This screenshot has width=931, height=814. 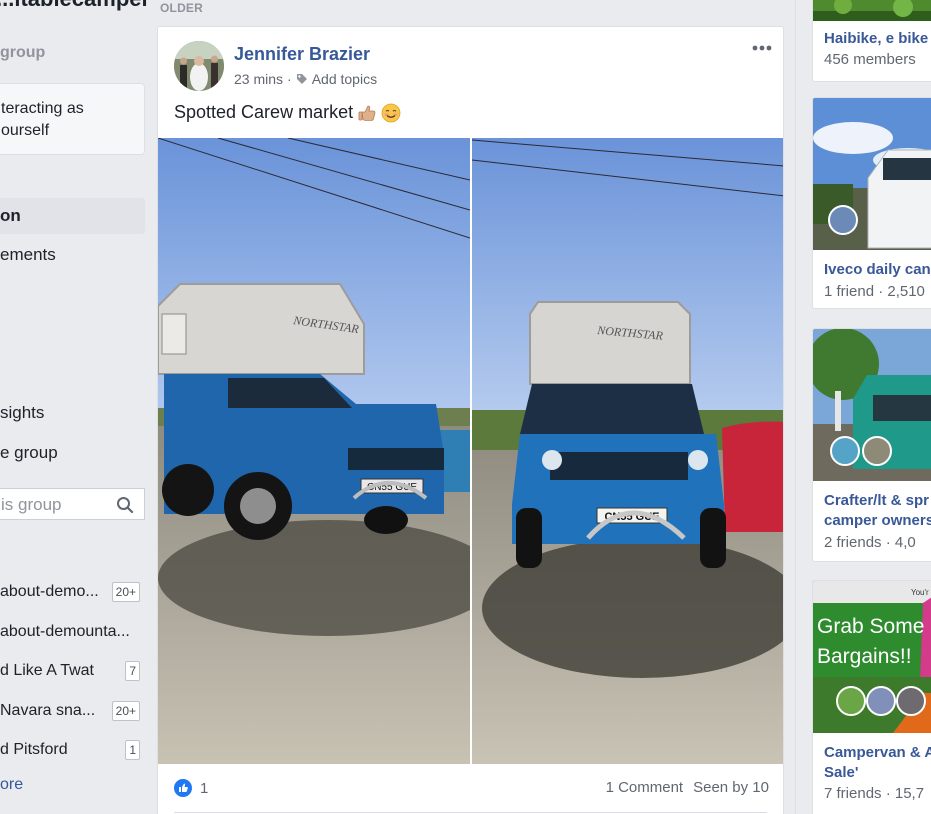 I want to click on reactions-summary: 1, so click(x=191, y=788).